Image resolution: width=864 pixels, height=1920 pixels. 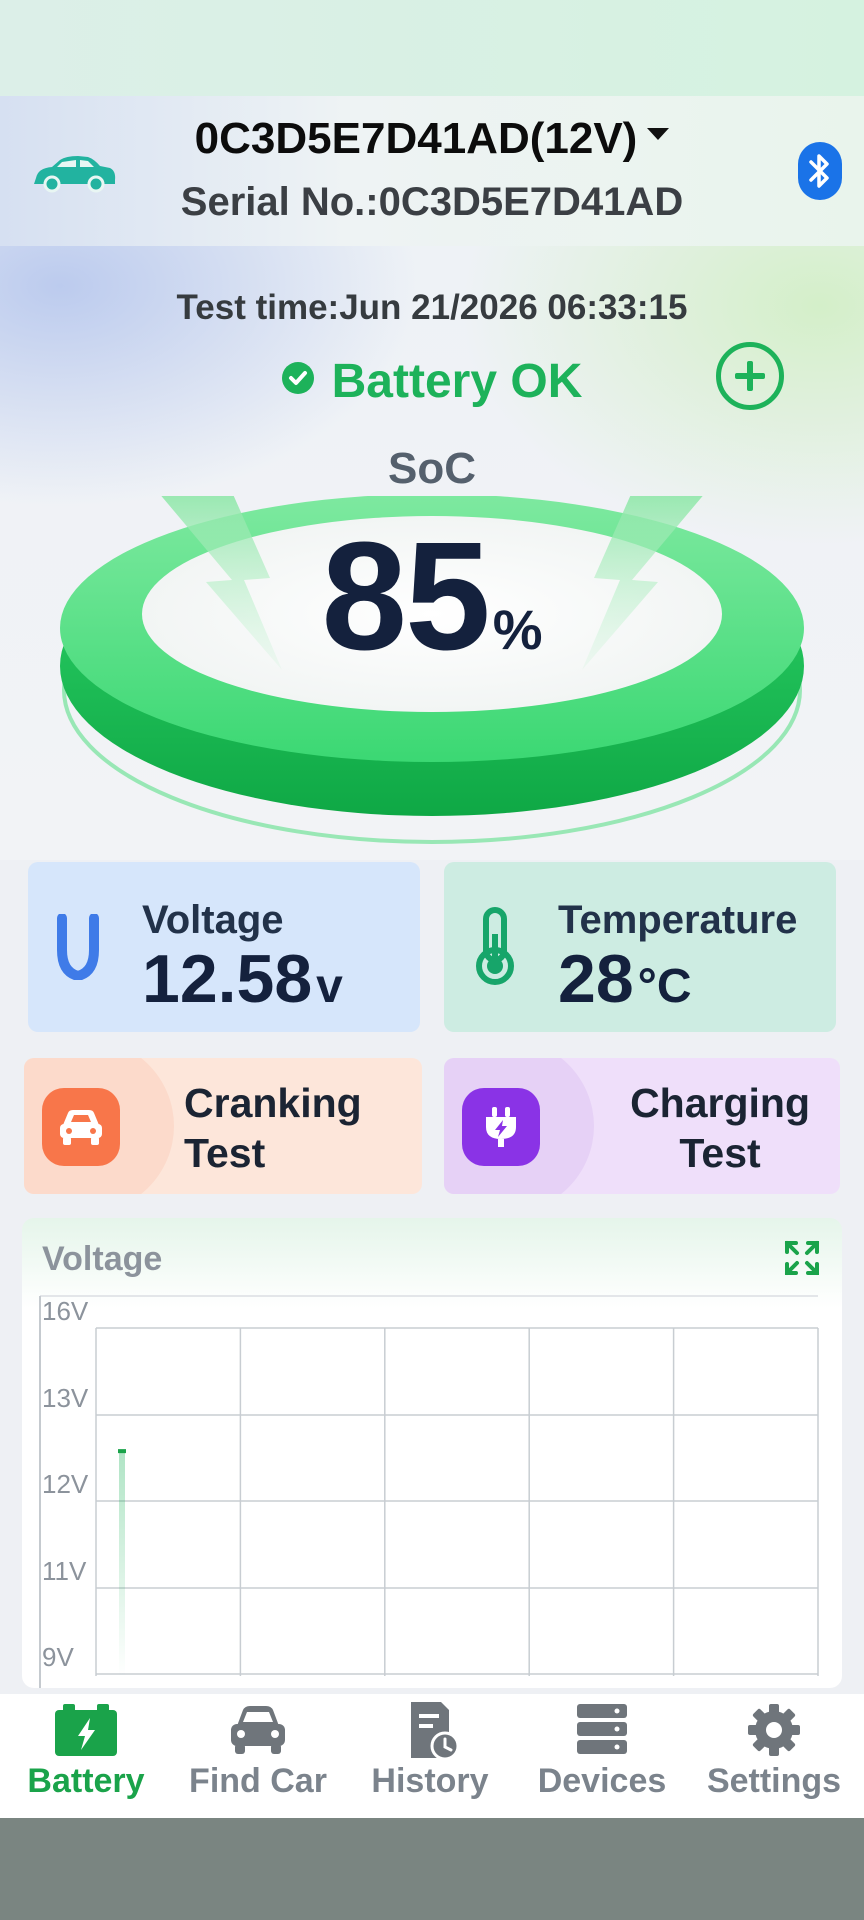 I want to click on soc-number: 85, so click(x=405, y=596).